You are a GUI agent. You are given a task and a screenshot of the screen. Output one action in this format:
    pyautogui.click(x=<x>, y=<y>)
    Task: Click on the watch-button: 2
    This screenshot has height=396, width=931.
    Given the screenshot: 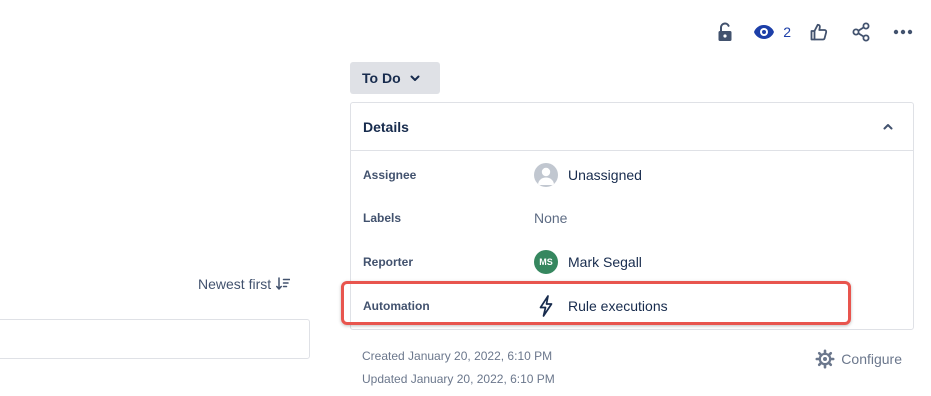 What is the action you would take?
    pyautogui.click(x=772, y=32)
    